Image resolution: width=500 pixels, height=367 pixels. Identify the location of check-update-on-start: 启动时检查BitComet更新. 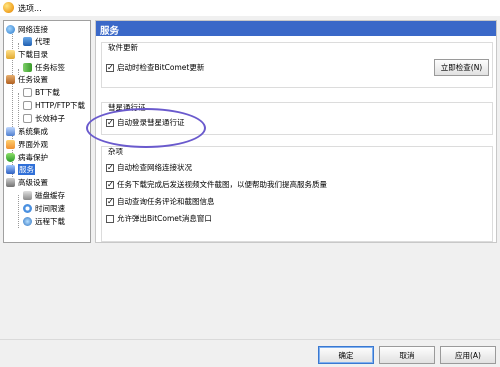
(155, 67).